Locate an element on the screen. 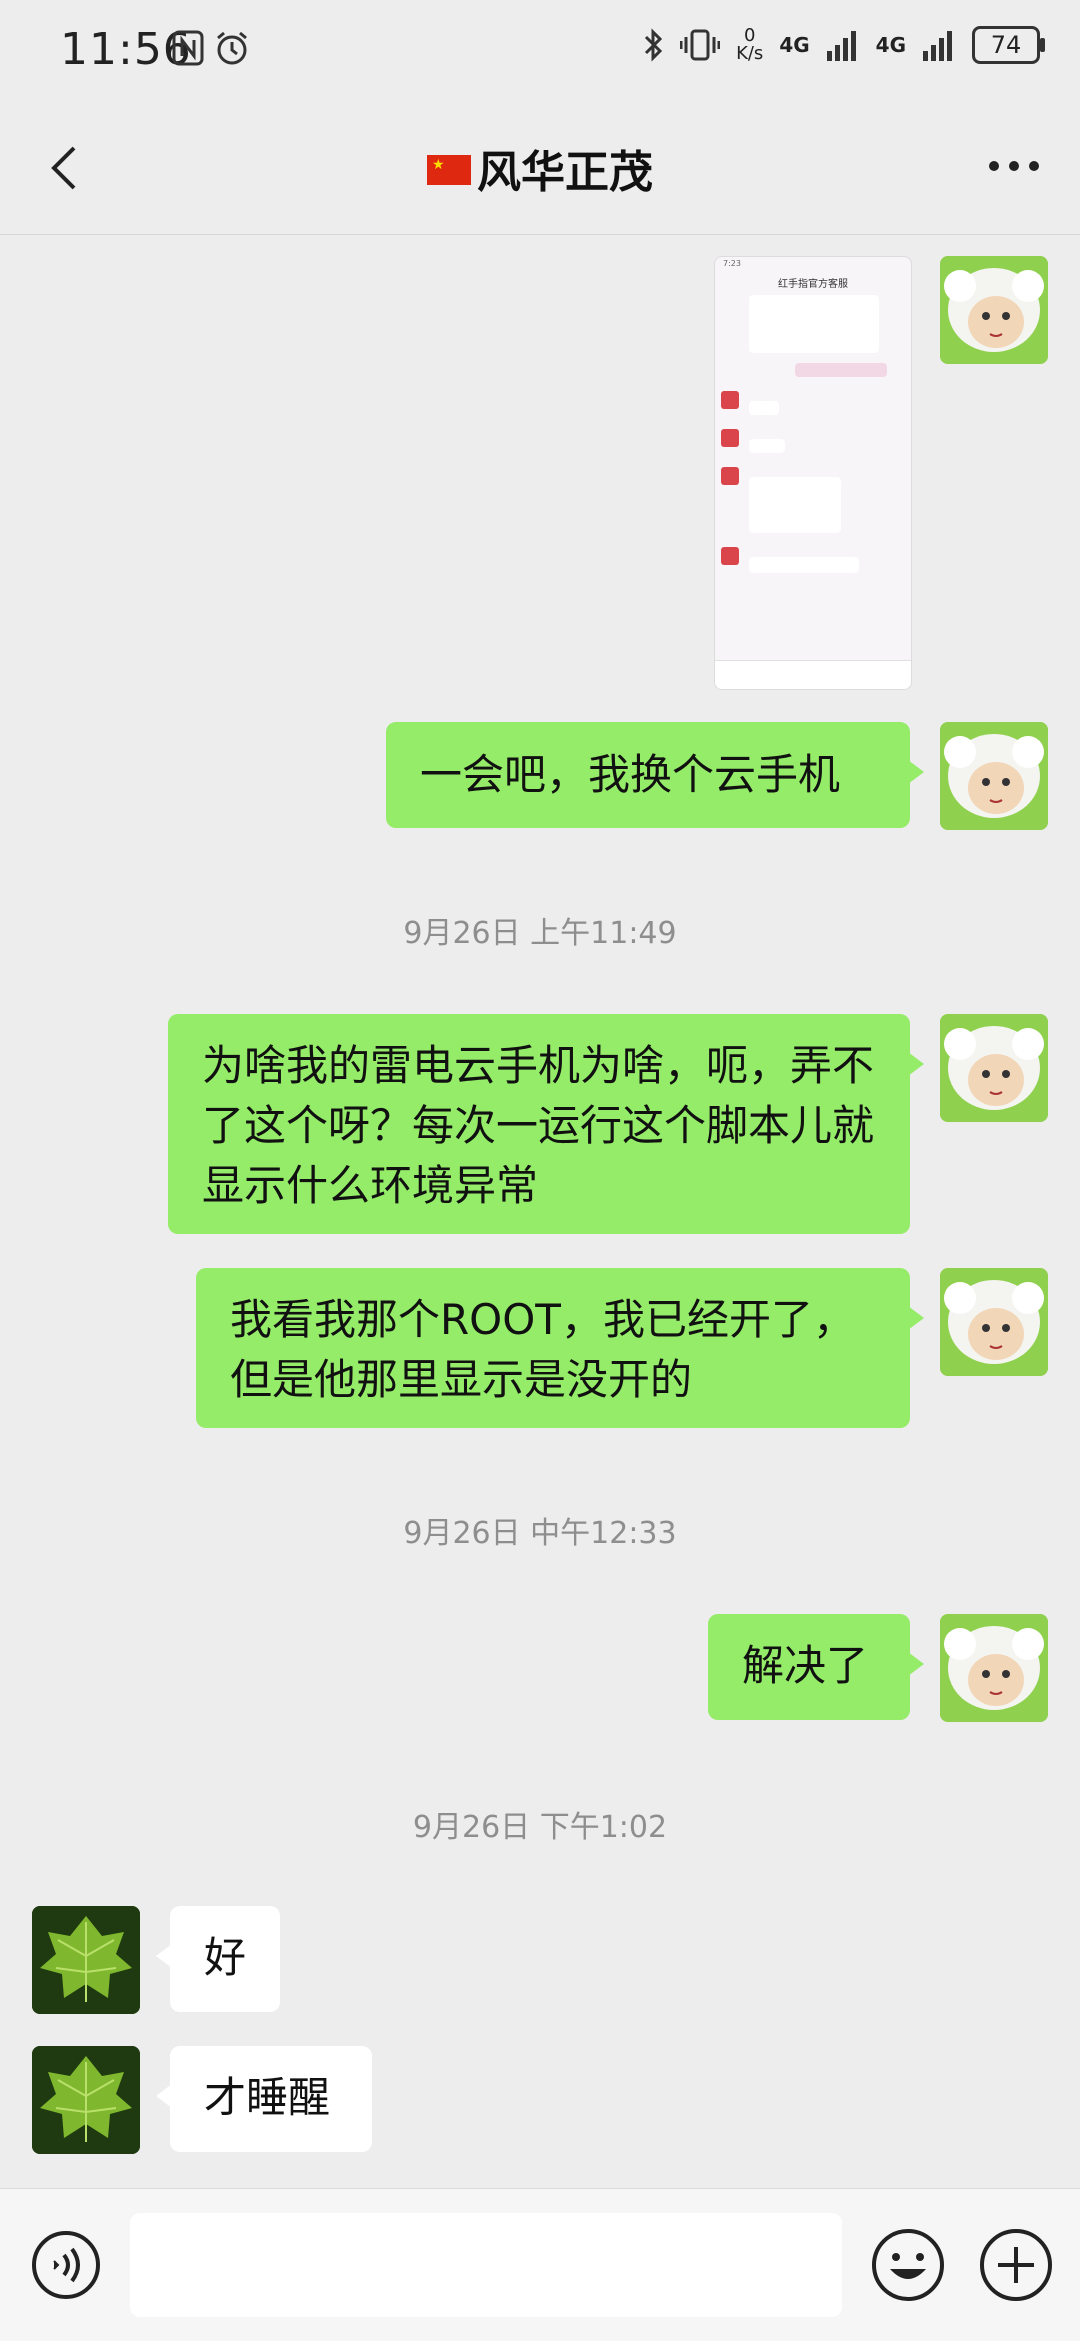  sim2-type: 4G is located at coordinates (890, 45).